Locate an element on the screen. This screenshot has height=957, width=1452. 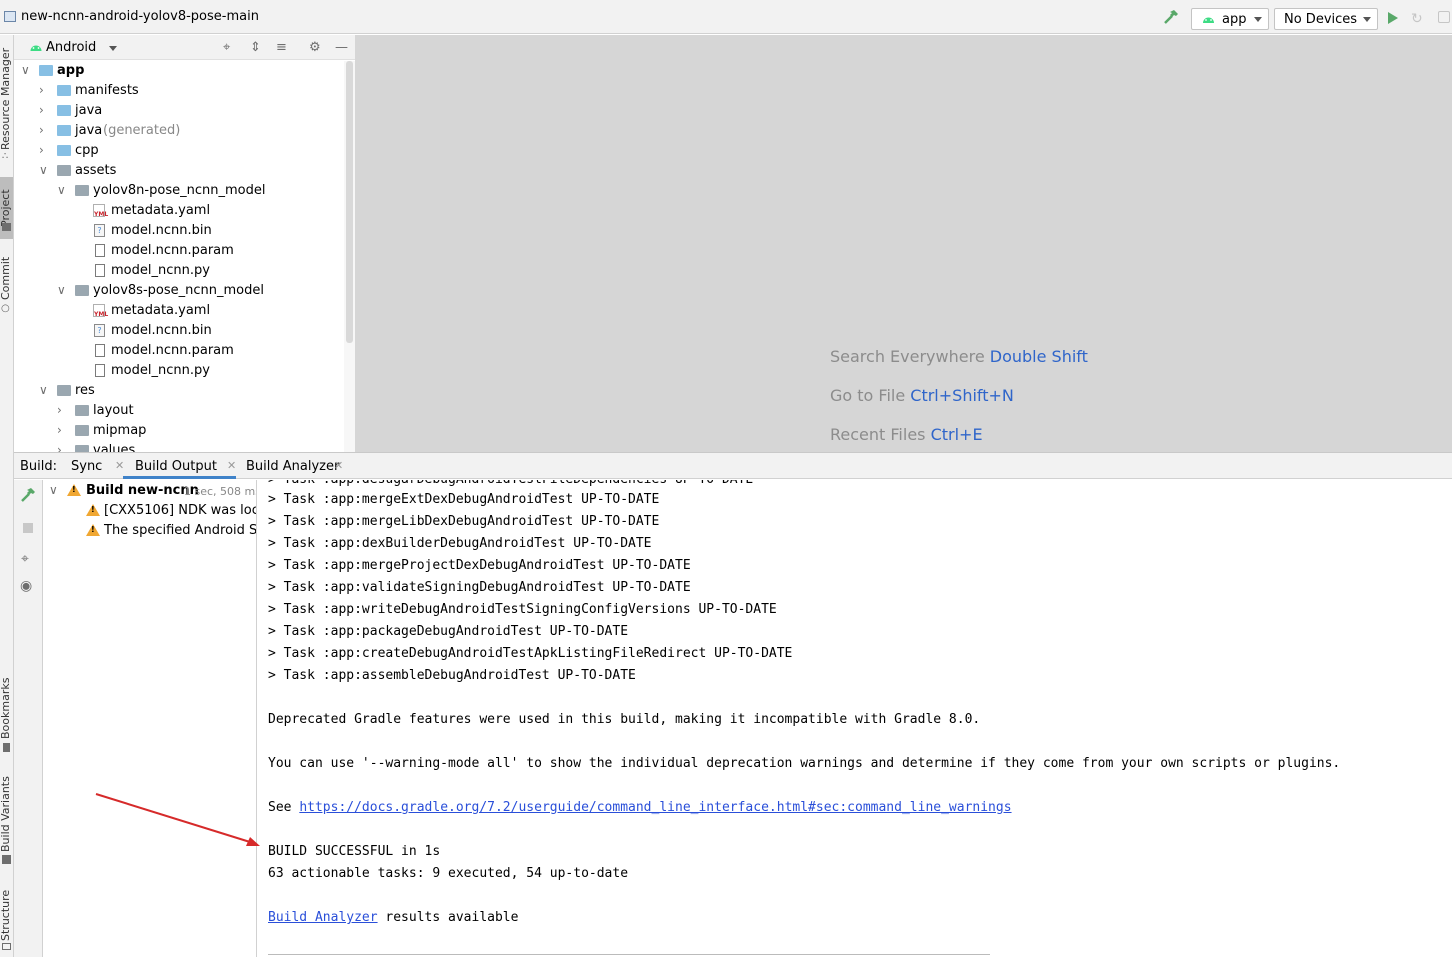
hint-shortcut: Ctrl+Shift+N is located at coordinates (962, 395).